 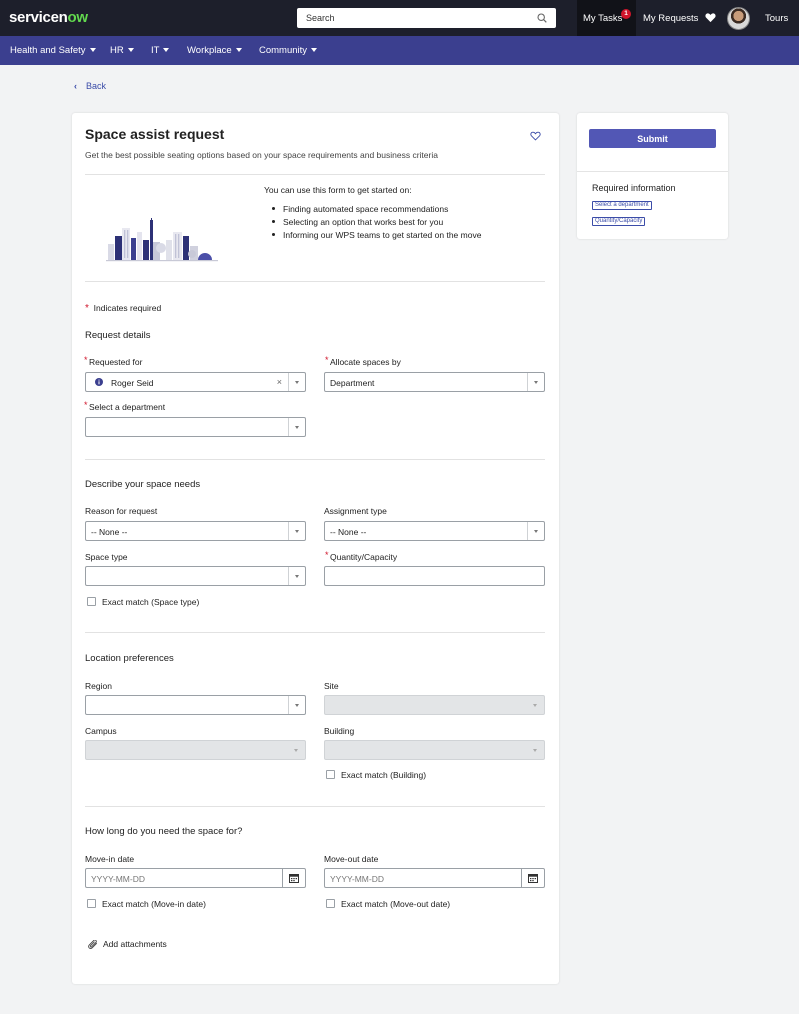 What do you see at coordinates (542, 18) in the screenshot?
I see `search-icon` at bounding box center [542, 18].